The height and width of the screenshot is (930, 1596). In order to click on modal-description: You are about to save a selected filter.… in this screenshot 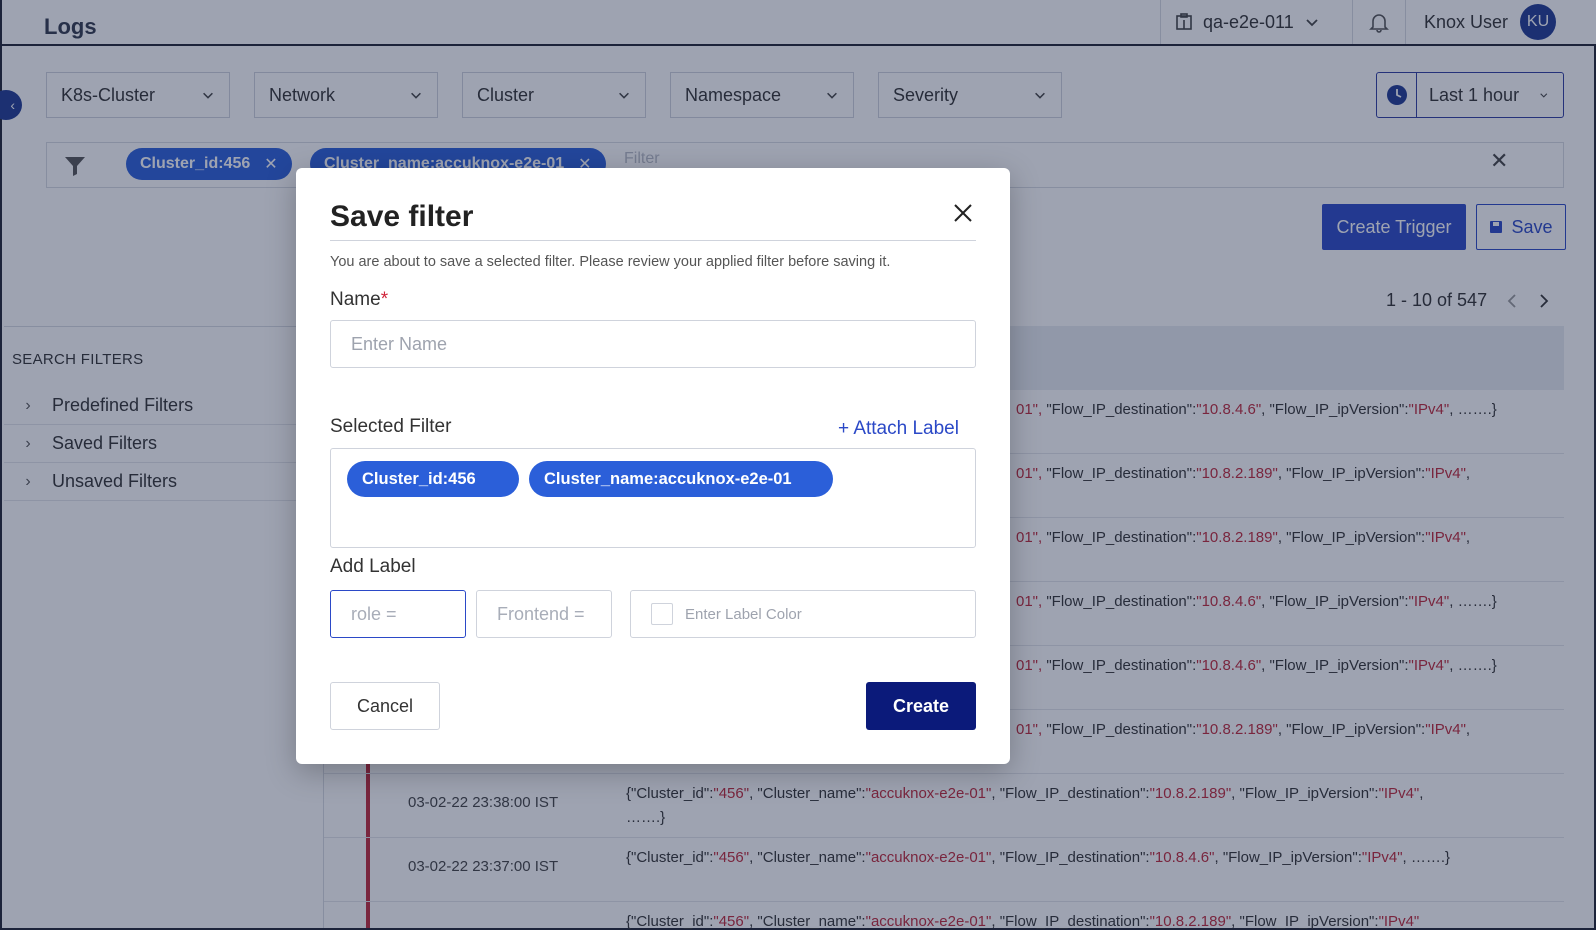, I will do `click(610, 262)`.